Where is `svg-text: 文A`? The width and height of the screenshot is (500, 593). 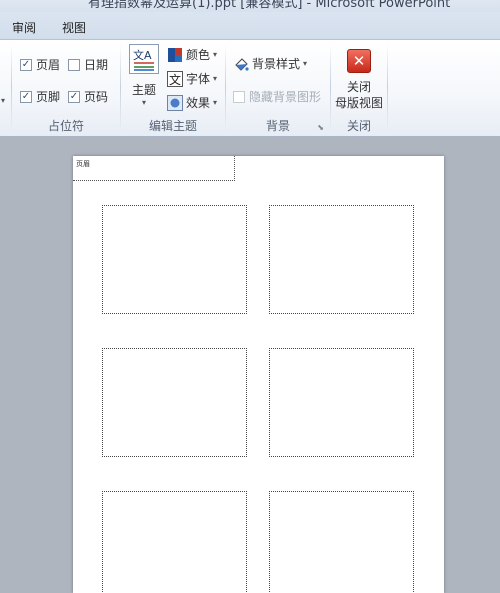 svg-text: 文A is located at coordinates (142, 55).